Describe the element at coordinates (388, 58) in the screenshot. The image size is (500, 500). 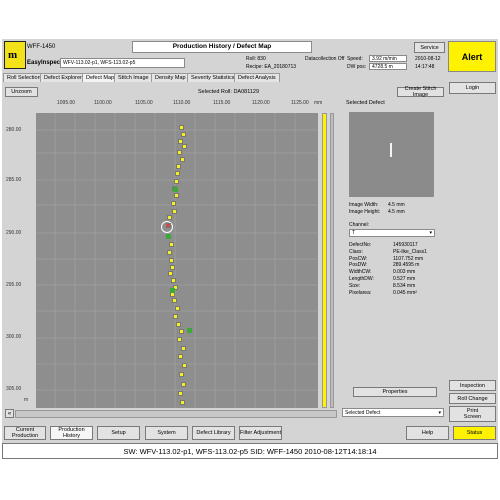
I see `speed-value: 3.92 m/min` at that location.